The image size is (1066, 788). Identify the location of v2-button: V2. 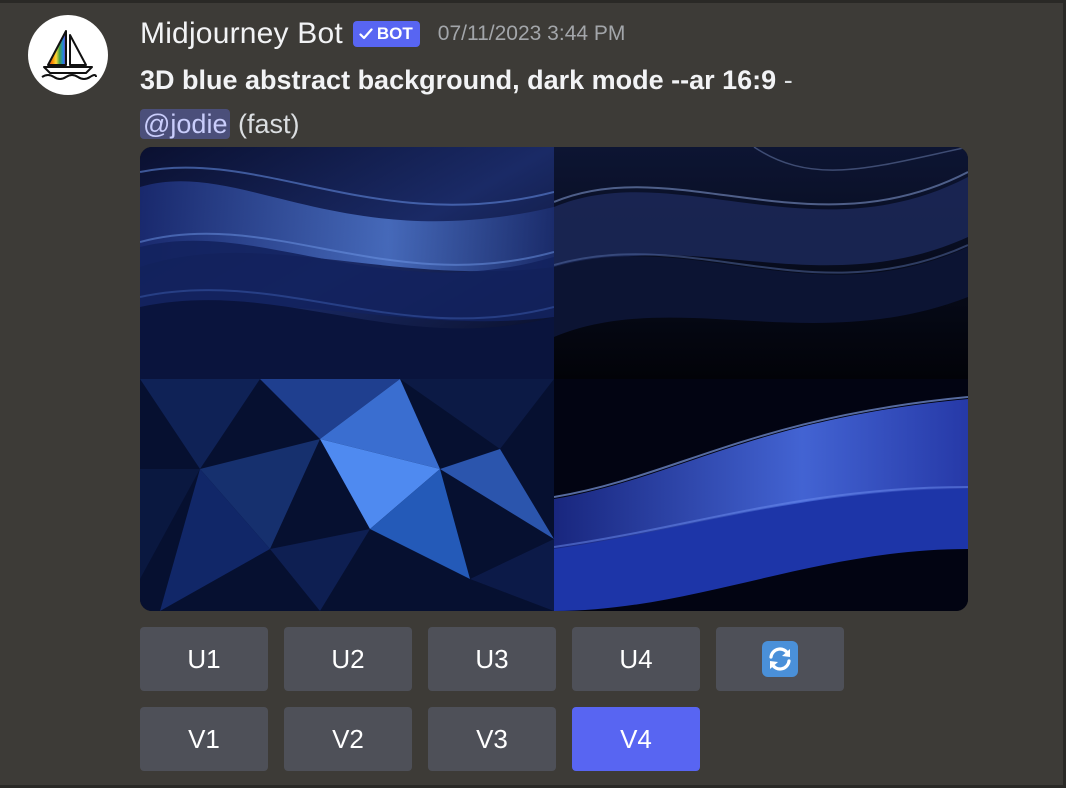
(348, 739).